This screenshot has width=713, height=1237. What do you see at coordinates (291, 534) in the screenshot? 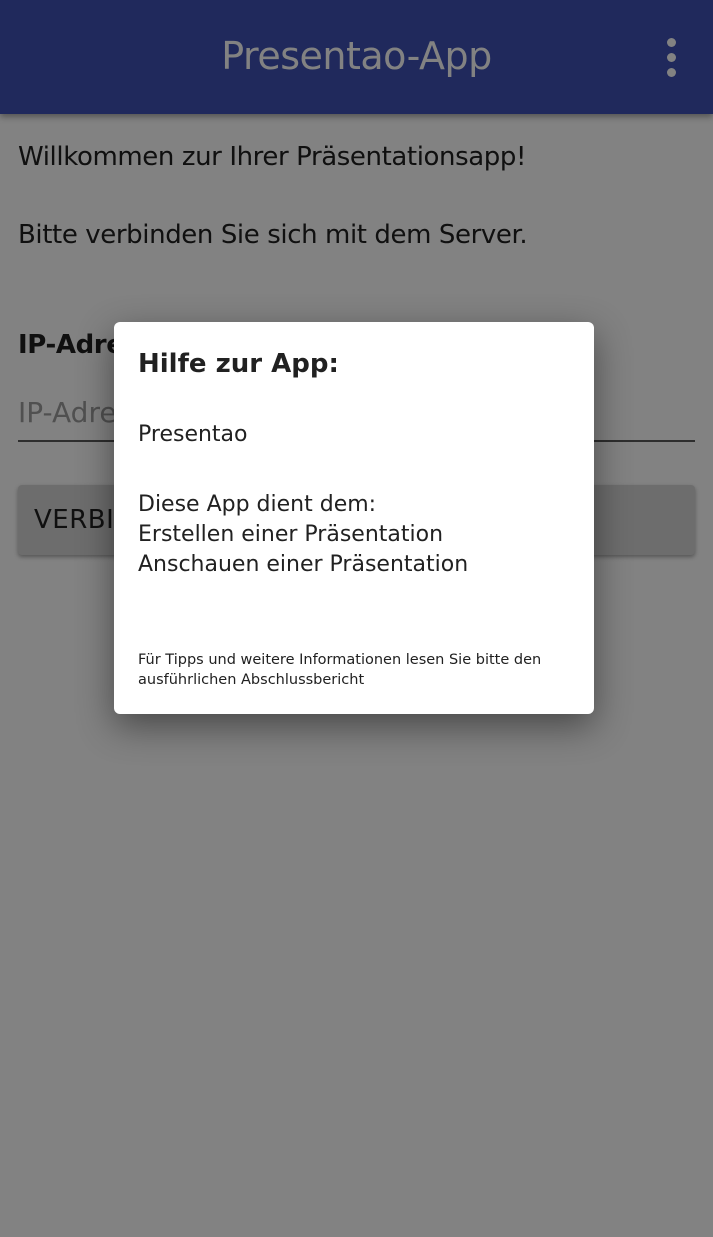
I see `purpose-item-create: Erstellen einer Präsentation` at bounding box center [291, 534].